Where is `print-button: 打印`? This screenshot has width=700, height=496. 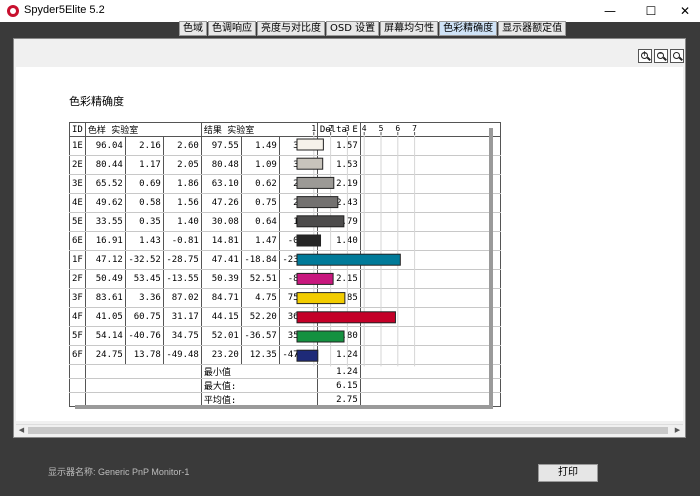
print-button: 打印 is located at coordinates (568, 473).